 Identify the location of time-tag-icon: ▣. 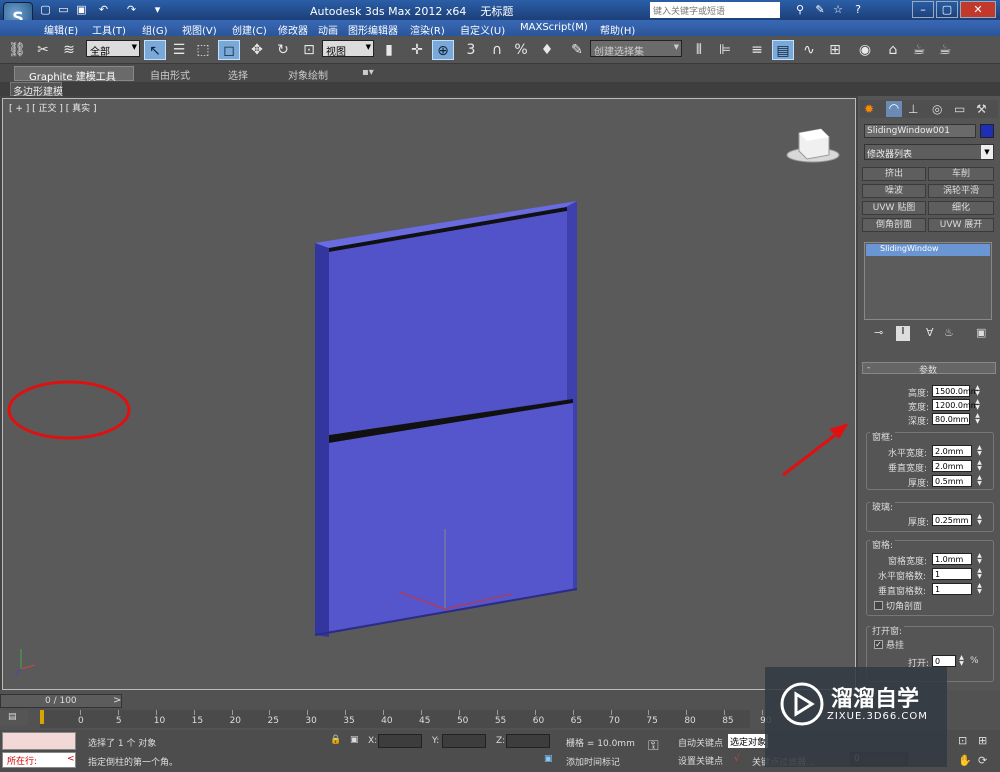
(548, 759).